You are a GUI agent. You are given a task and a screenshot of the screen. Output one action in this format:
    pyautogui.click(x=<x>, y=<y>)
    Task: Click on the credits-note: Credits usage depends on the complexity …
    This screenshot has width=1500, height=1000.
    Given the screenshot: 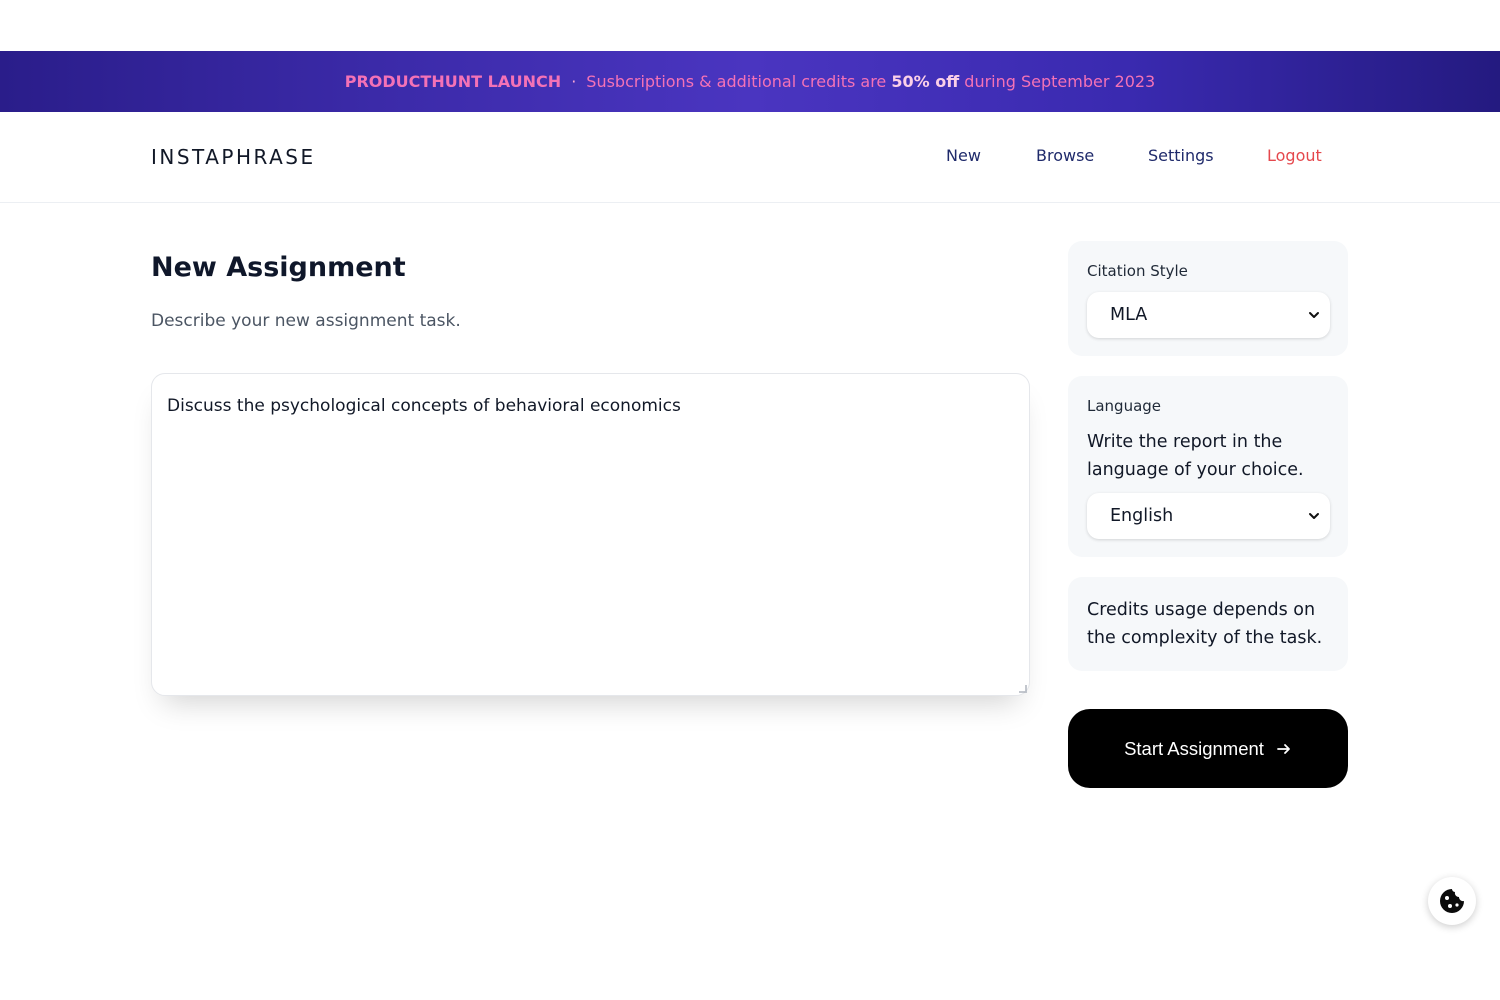 What is the action you would take?
    pyautogui.click(x=1205, y=624)
    